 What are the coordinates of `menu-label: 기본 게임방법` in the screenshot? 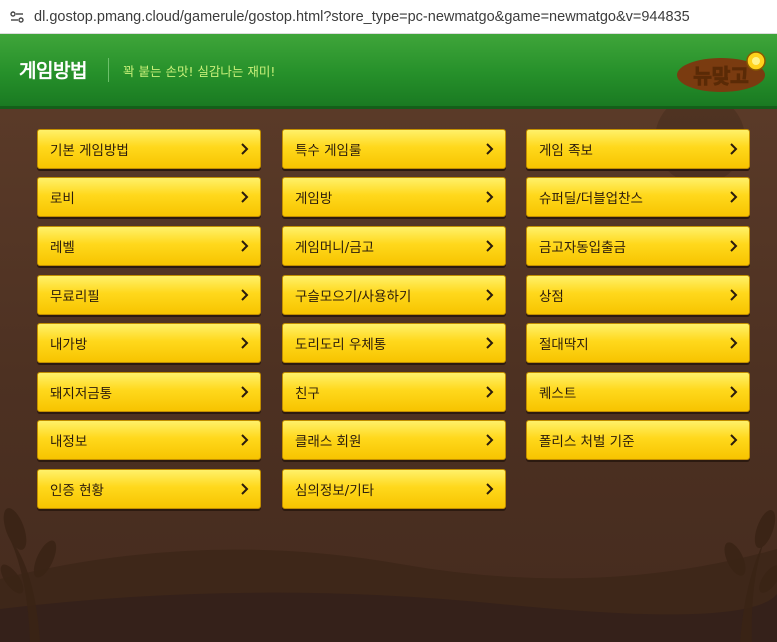 It's located at (89, 151).